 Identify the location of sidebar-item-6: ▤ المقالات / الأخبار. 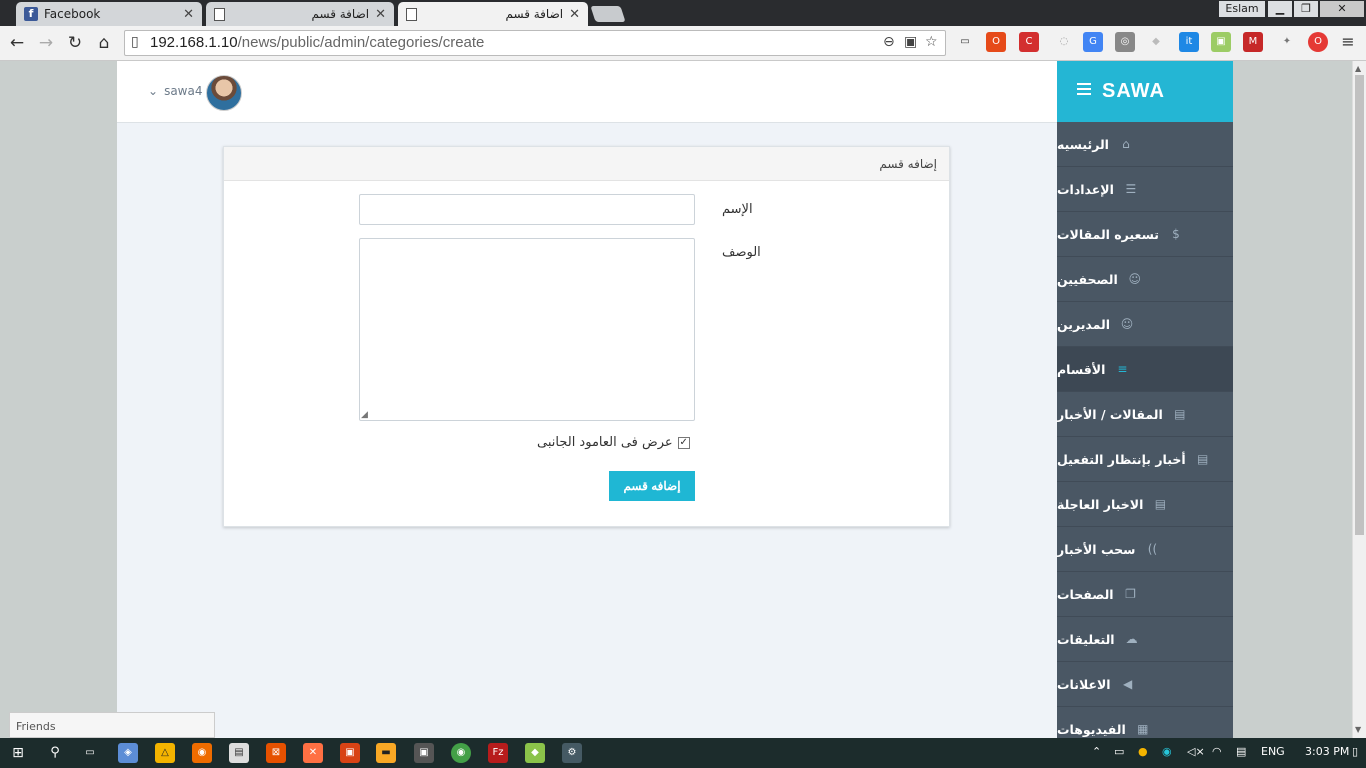
(1145, 414).